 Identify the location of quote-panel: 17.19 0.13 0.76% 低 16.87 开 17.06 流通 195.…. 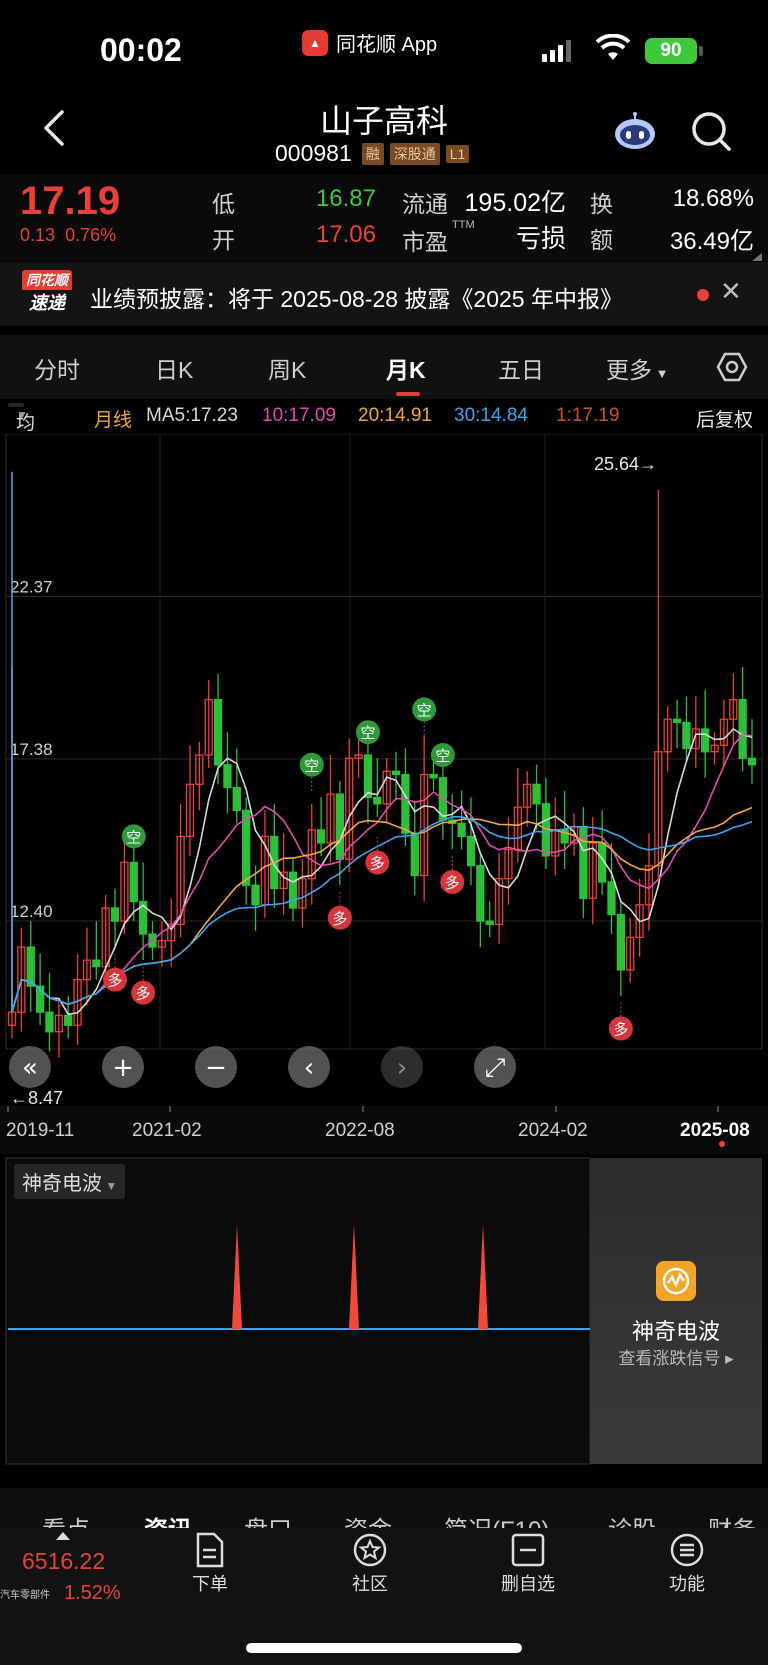
(384, 218).